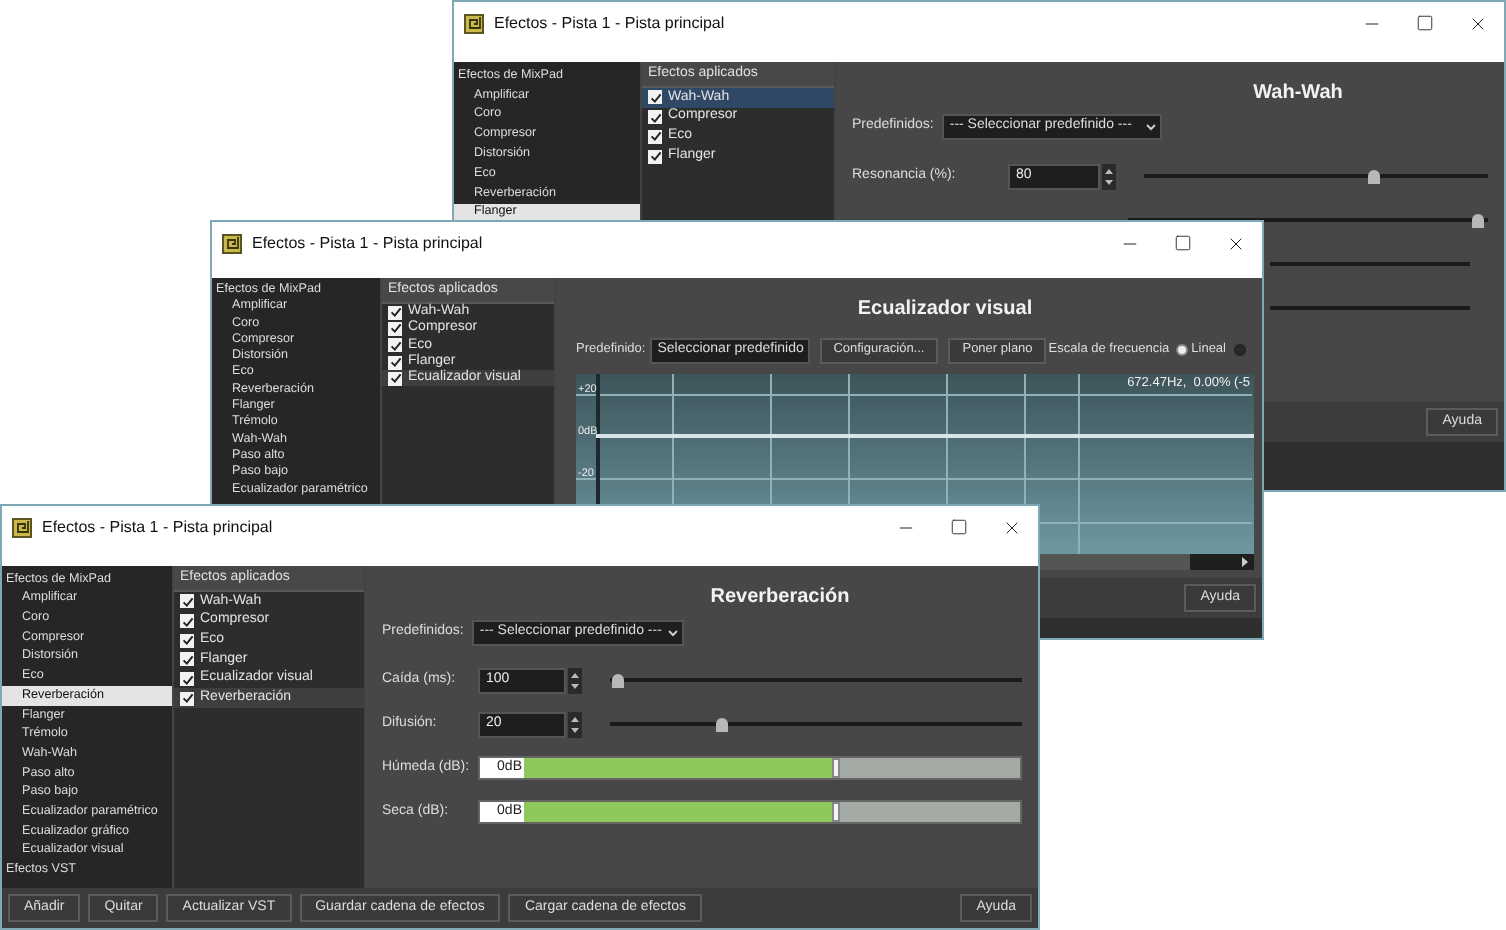 Image resolution: width=1506 pixels, height=930 pixels. I want to click on slider, so click(816, 680).